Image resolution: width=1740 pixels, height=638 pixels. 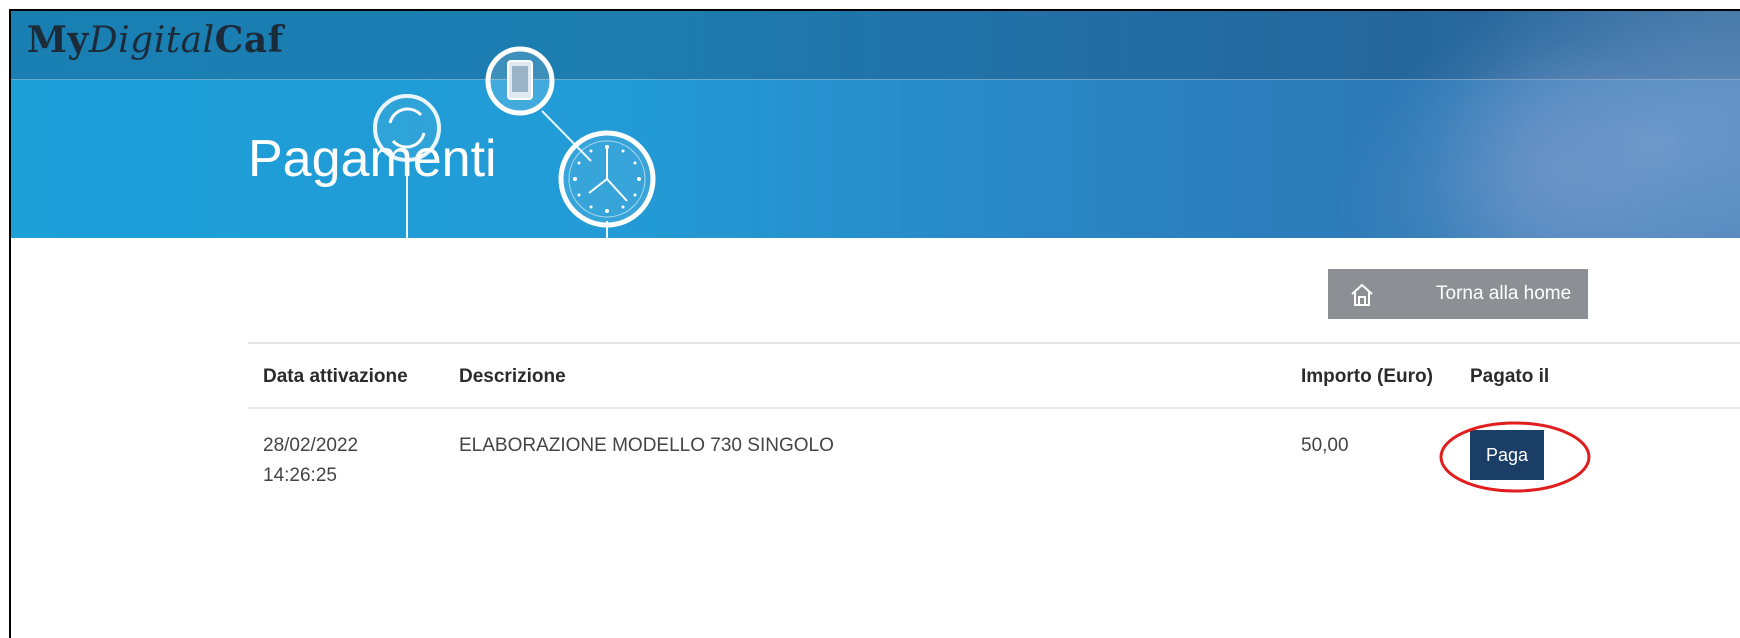 What do you see at coordinates (994, 343) in the screenshot?
I see `table-divider-top` at bounding box center [994, 343].